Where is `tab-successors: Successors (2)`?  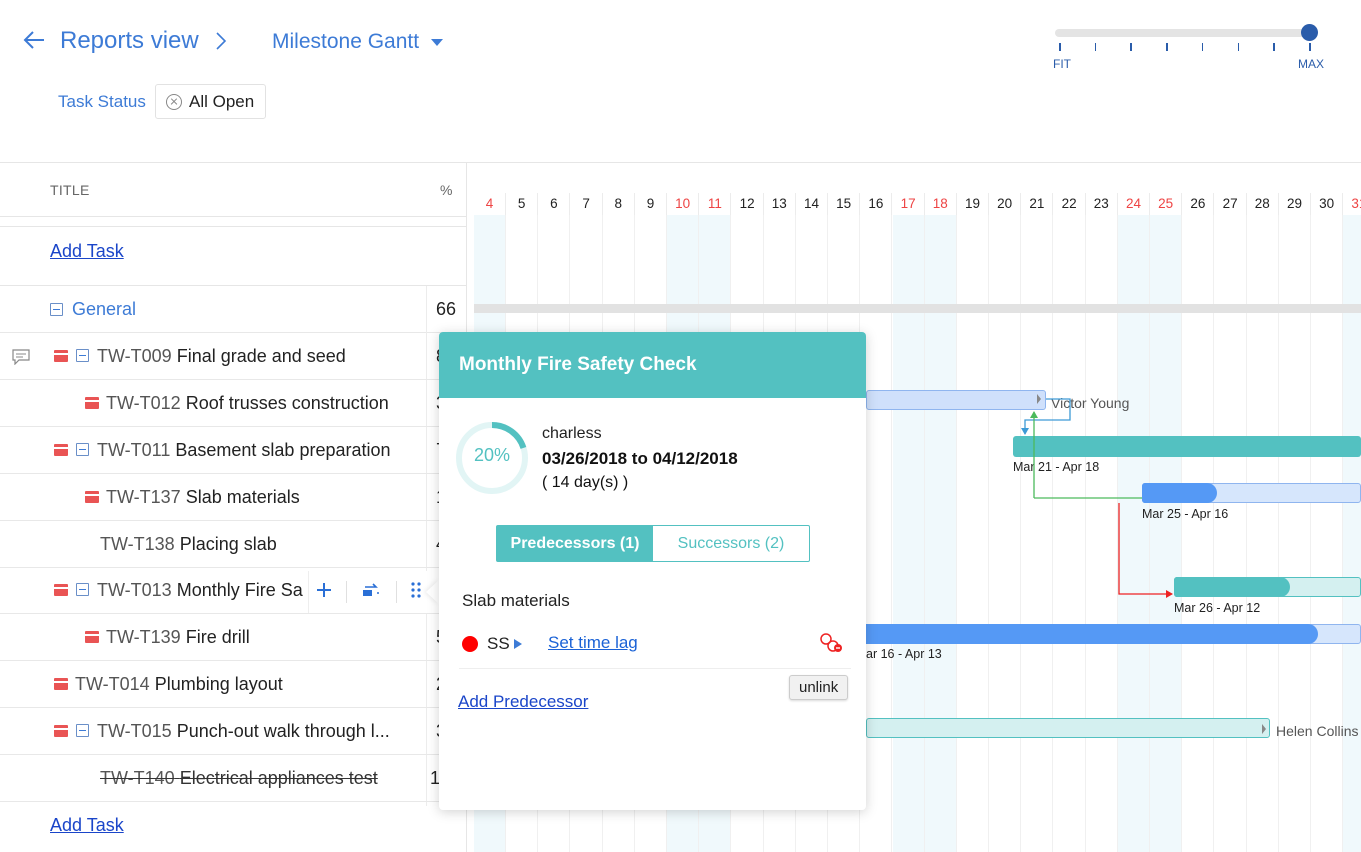
tab-successors: Successors (2) is located at coordinates (731, 543).